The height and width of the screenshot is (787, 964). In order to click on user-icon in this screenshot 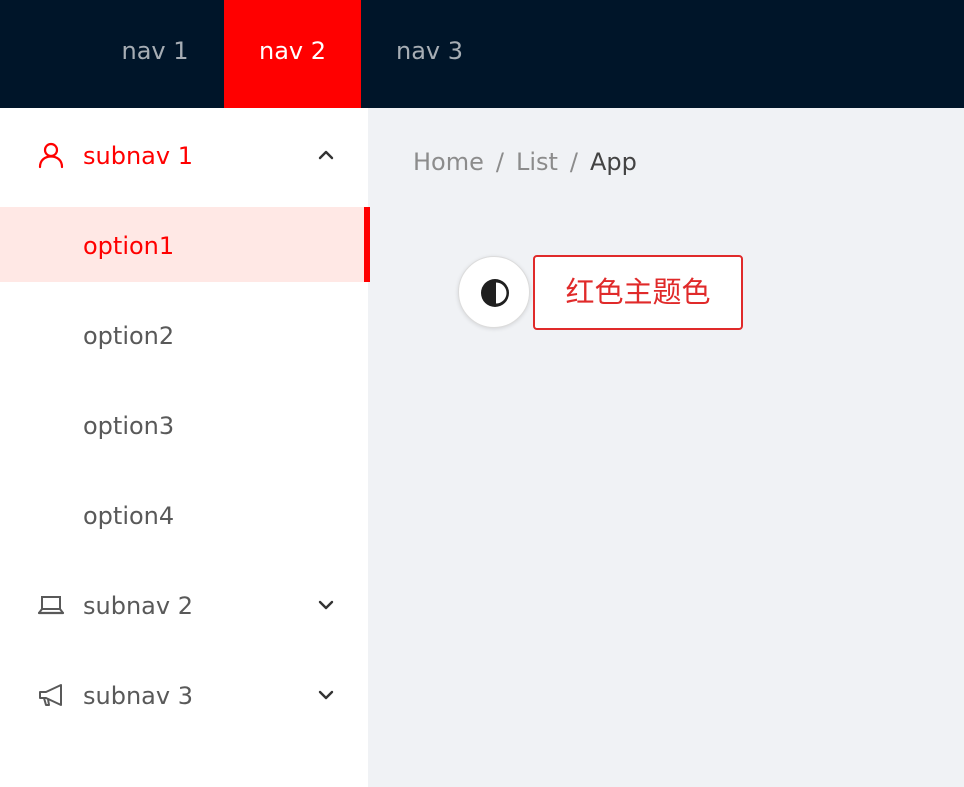, I will do `click(51, 155)`.